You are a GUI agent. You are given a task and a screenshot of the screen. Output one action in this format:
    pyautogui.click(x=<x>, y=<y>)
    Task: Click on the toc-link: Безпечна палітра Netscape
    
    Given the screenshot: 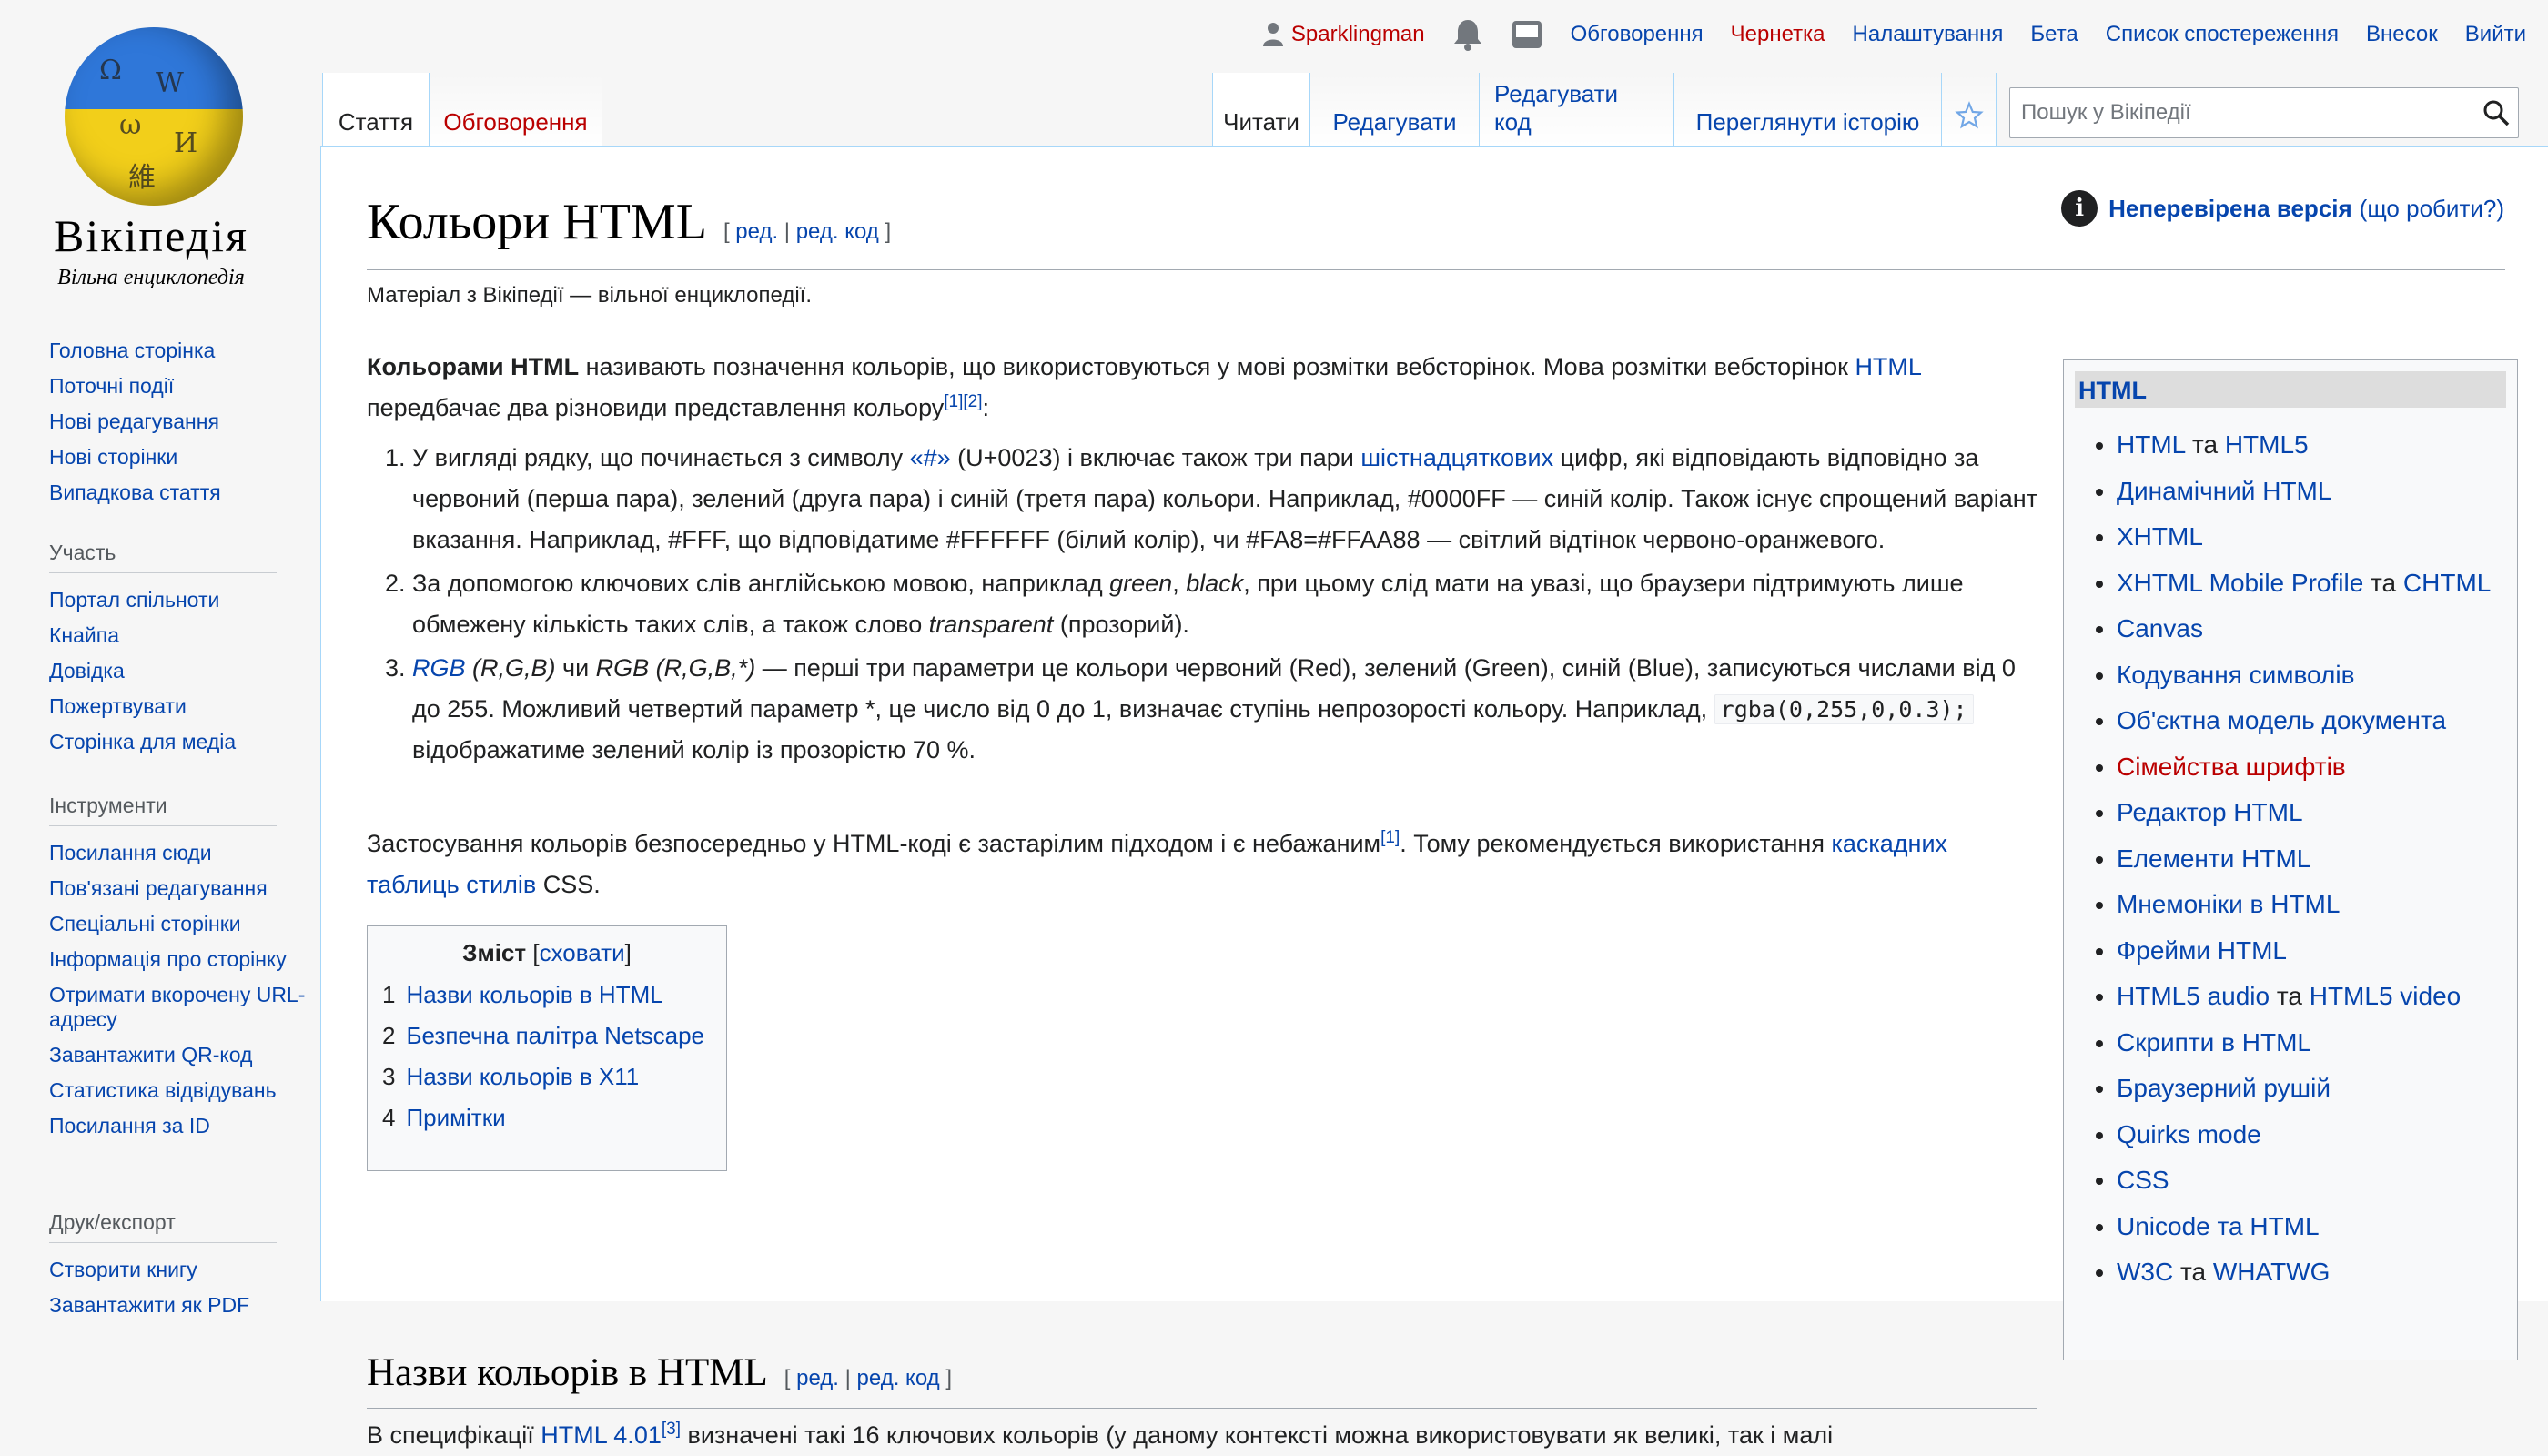 What is the action you would take?
    pyautogui.click(x=555, y=1036)
    